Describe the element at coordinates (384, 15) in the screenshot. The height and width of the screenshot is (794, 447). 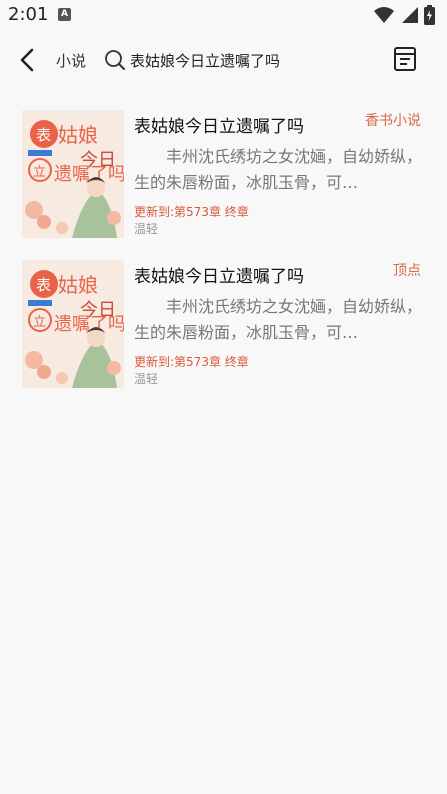
I see `wifi-icon` at that location.